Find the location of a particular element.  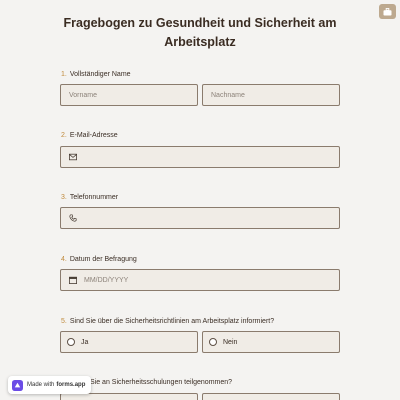

calendar-icon is located at coordinates (73, 280).